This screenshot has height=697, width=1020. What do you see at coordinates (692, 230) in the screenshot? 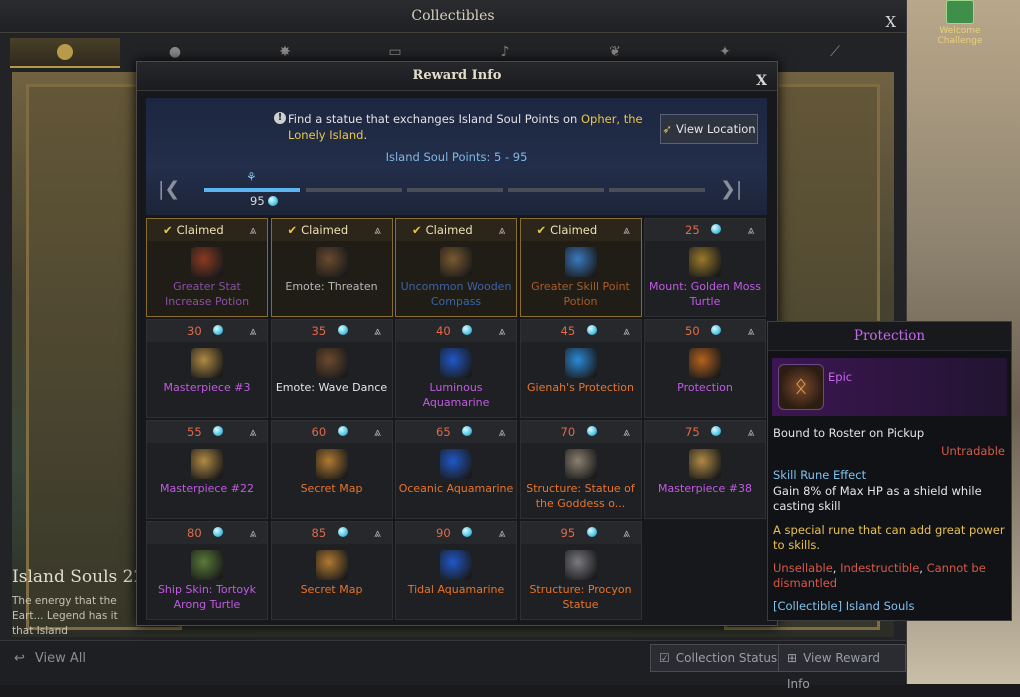
I see `points-required: 25` at bounding box center [692, 230].